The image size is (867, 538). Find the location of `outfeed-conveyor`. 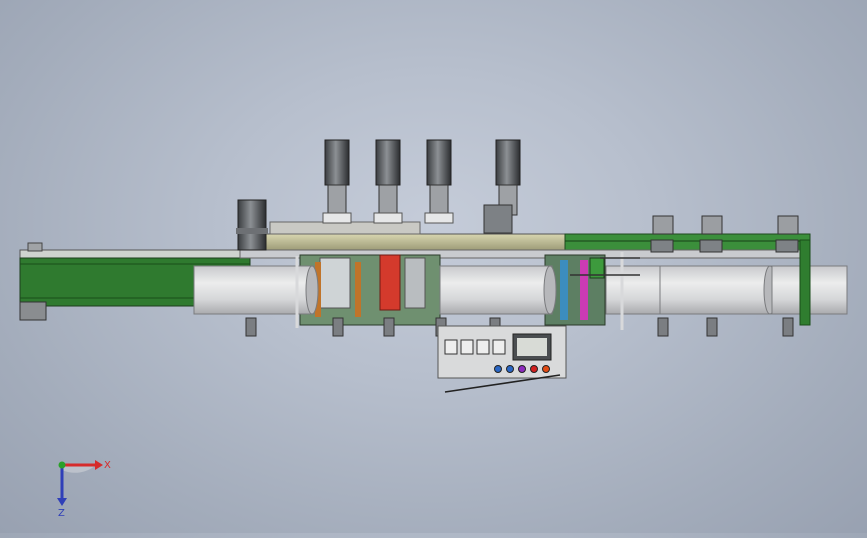

outfeed-conveyor is located at coordinates (805, 282).